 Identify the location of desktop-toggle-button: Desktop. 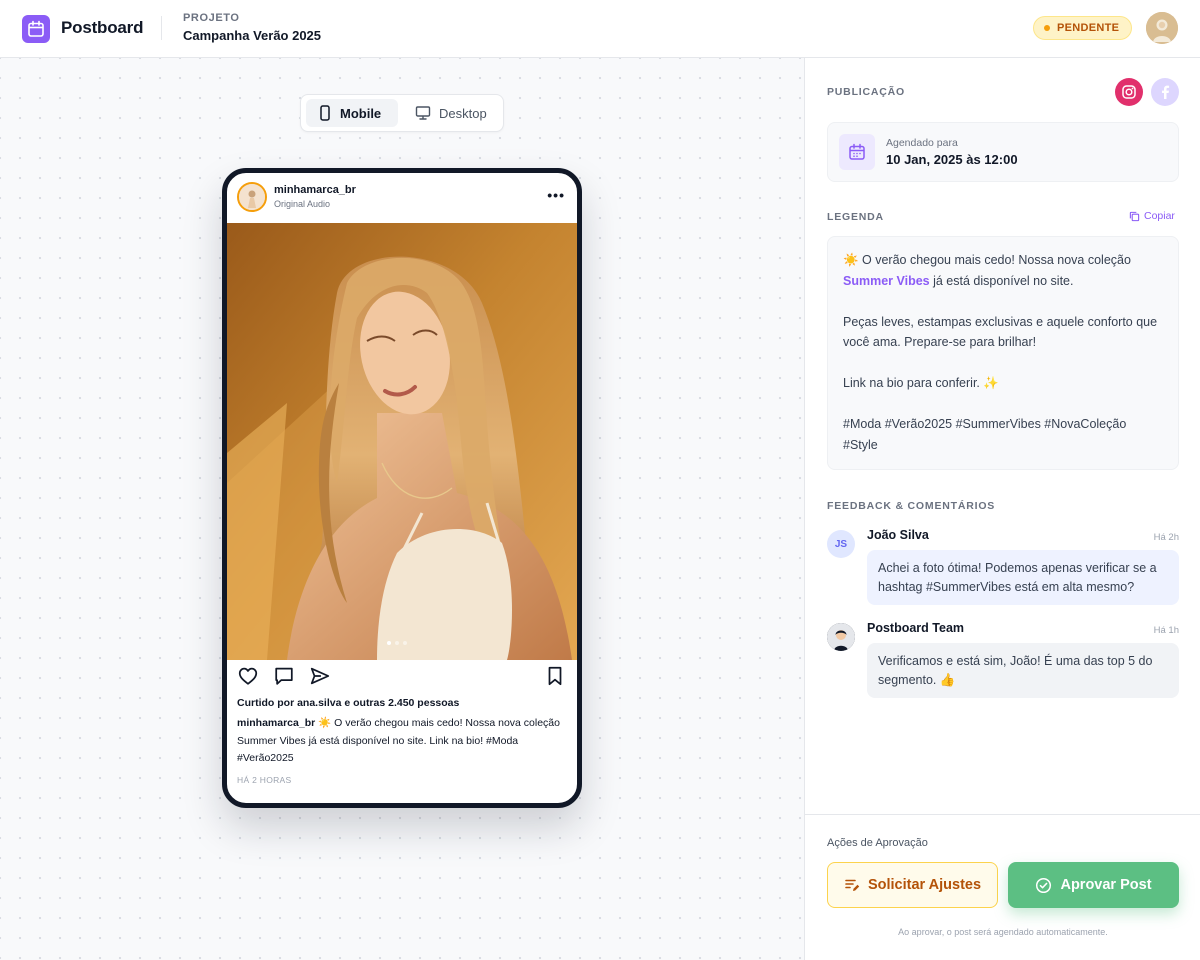
(451, 113).